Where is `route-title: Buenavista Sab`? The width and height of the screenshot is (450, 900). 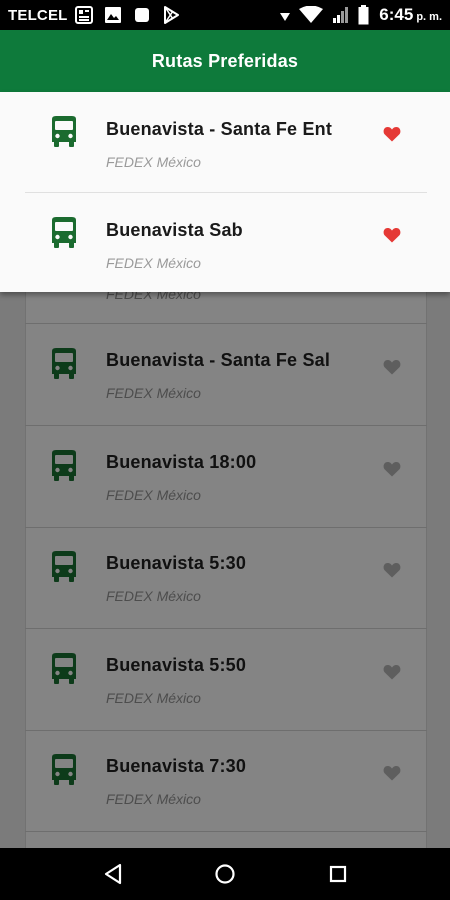 route-title: Buenavista Sab is located at coordinates (174, 230).